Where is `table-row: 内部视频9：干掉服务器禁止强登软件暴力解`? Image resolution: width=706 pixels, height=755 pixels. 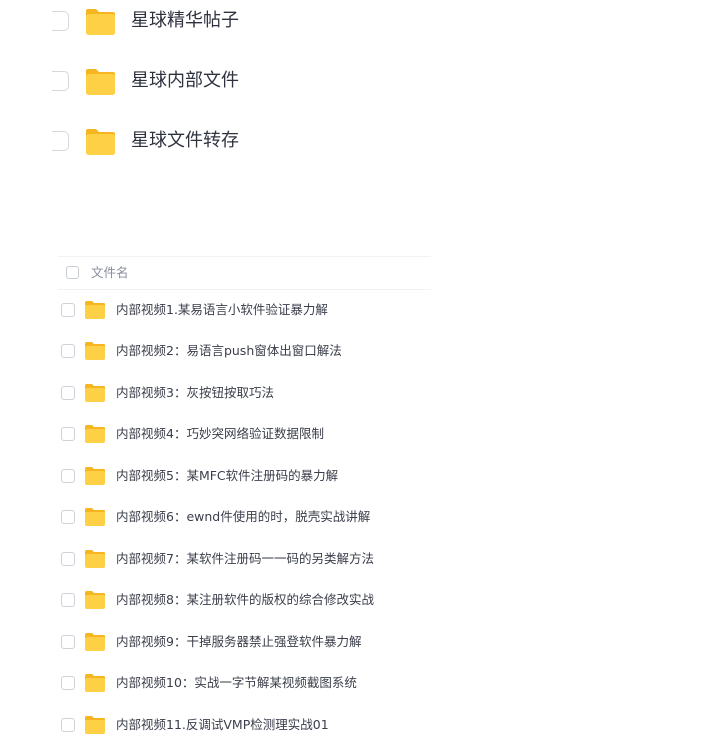
table-row: 内部视频9：干掉服务器禁止强登软件暴力解 is located at coordinates (244, 642).